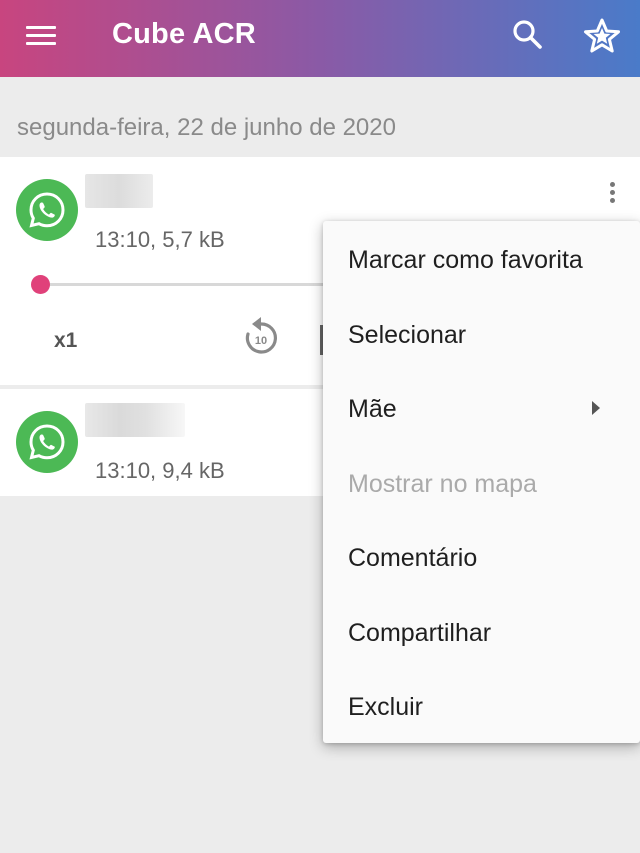 This screenshot has width=640, height=853. I want to click on submenu-arrow-icon, so click(596, 408).